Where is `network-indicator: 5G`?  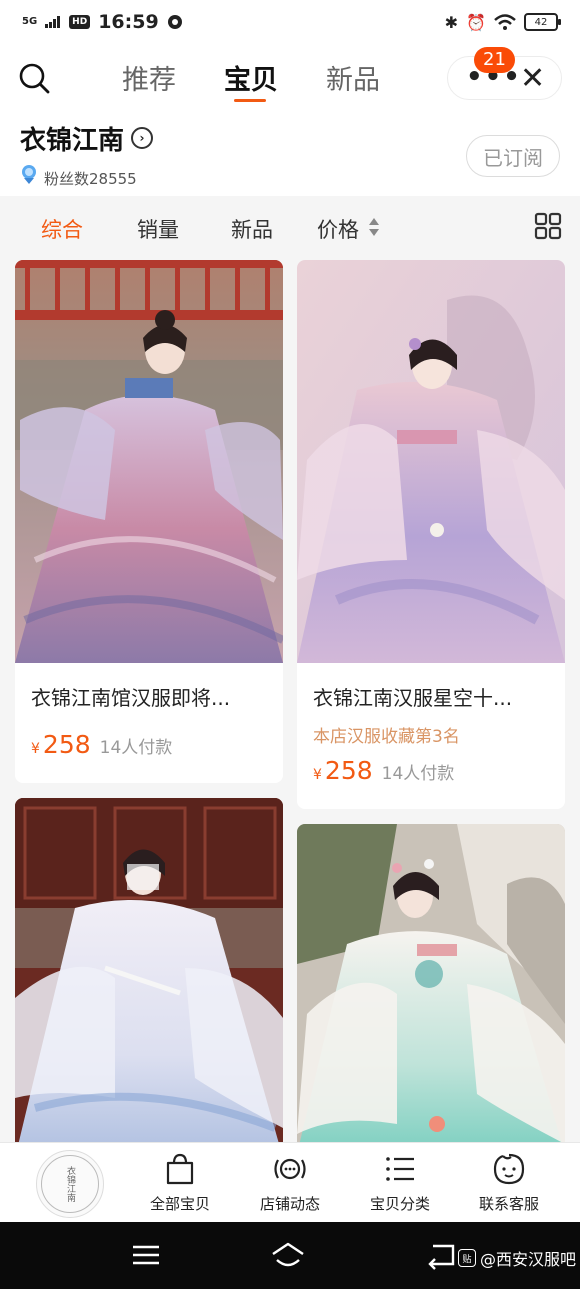 network-indicator: 5G is located at coordinates (30, 21).